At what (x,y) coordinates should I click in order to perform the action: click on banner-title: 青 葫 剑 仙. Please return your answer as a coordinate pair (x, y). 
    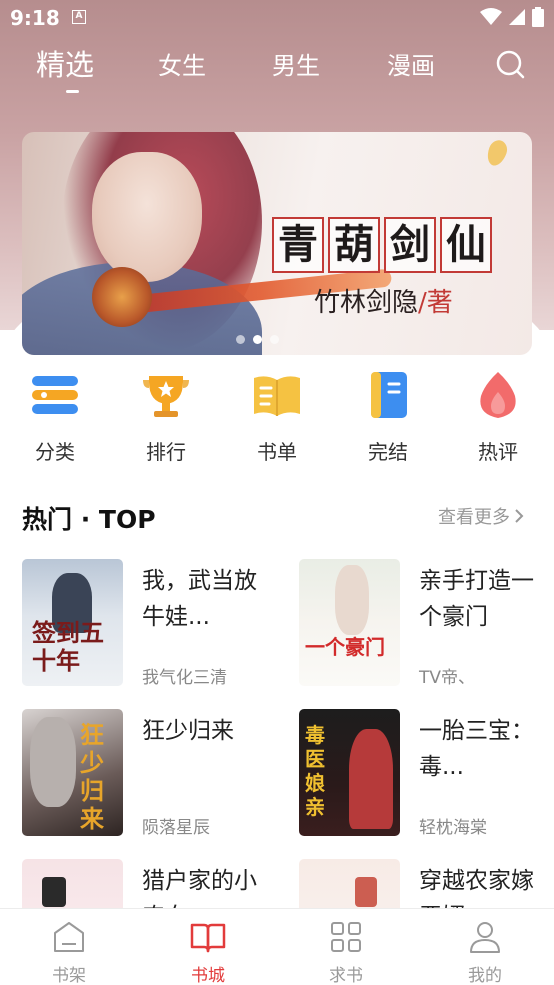
    Looking at the image, I should click on (382, 245).